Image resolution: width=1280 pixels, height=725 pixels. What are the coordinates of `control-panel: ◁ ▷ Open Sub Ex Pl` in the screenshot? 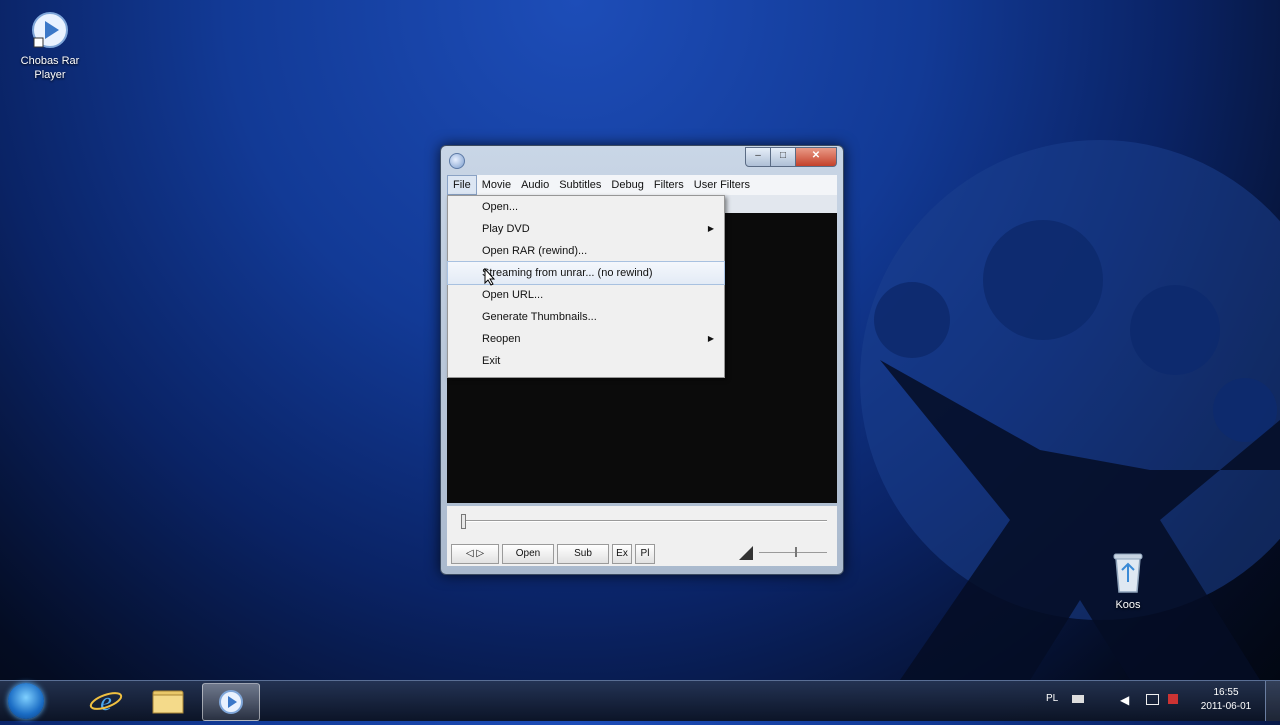 It's located at (642, 536).